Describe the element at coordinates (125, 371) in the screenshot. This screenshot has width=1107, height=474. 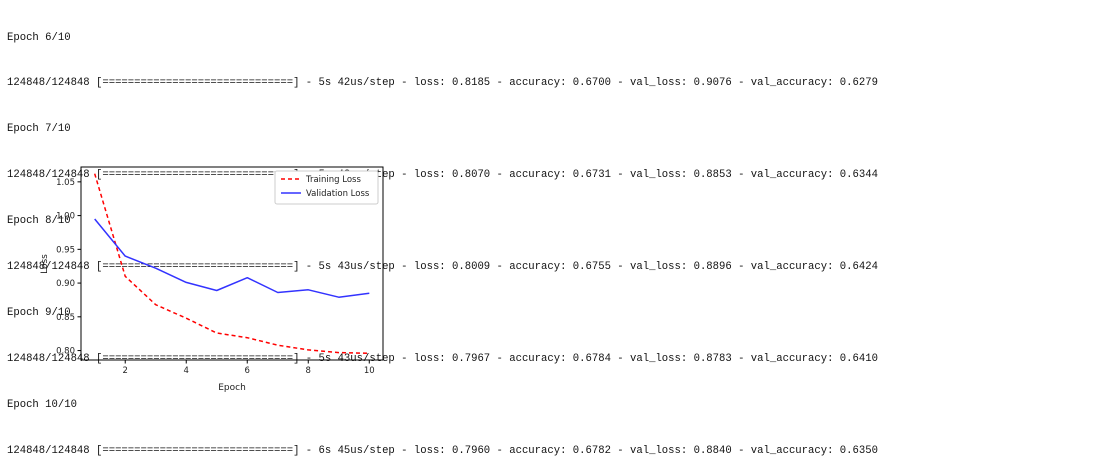
I see `x-tick-label: 2` at that location.